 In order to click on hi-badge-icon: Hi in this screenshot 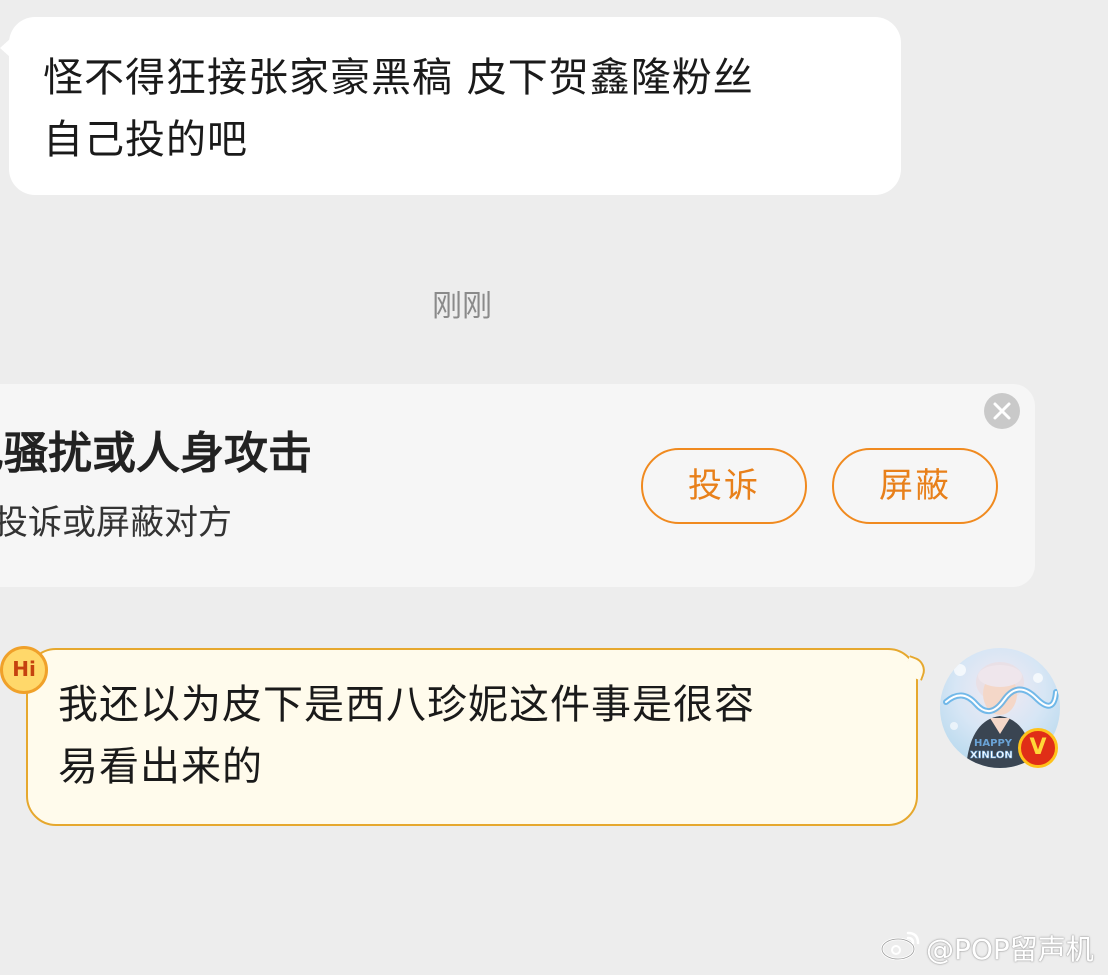, I will do `click(24, 670)`.